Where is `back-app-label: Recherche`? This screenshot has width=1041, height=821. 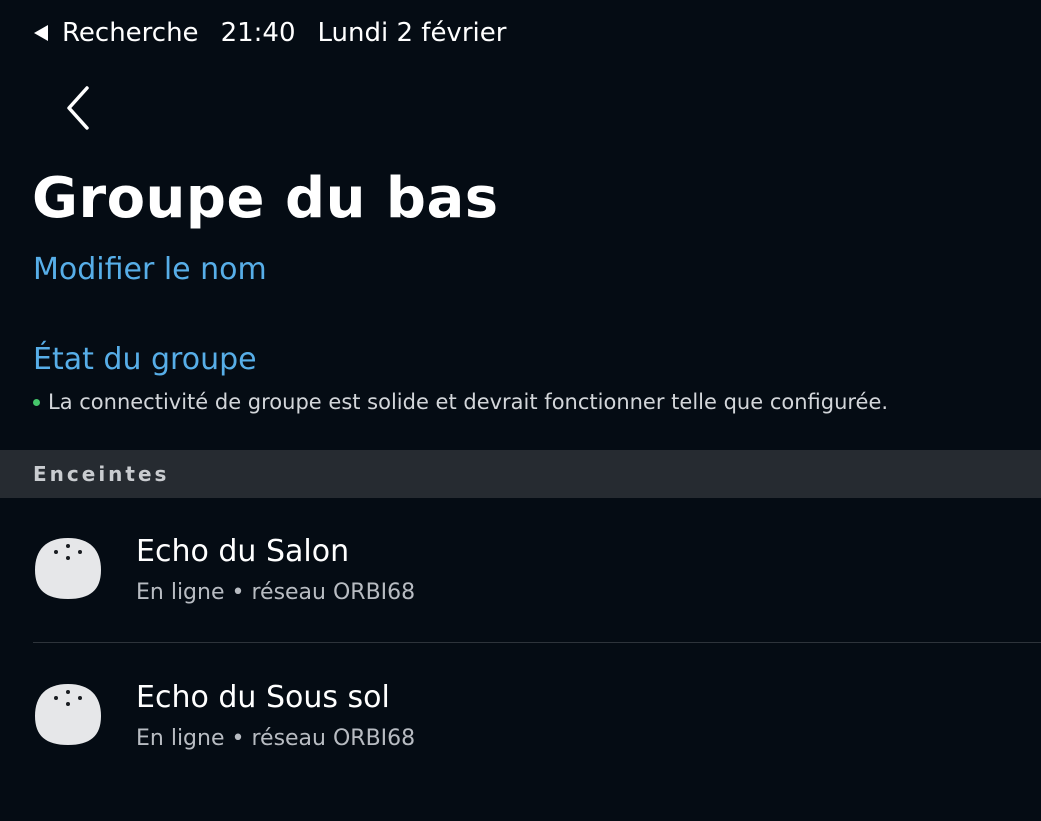
back-app-label: Recherche is located at coordinates (130, 33).